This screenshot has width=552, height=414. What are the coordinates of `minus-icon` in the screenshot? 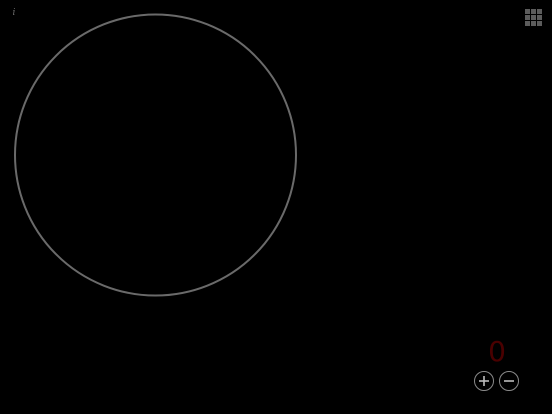 It's located at (509, 381).